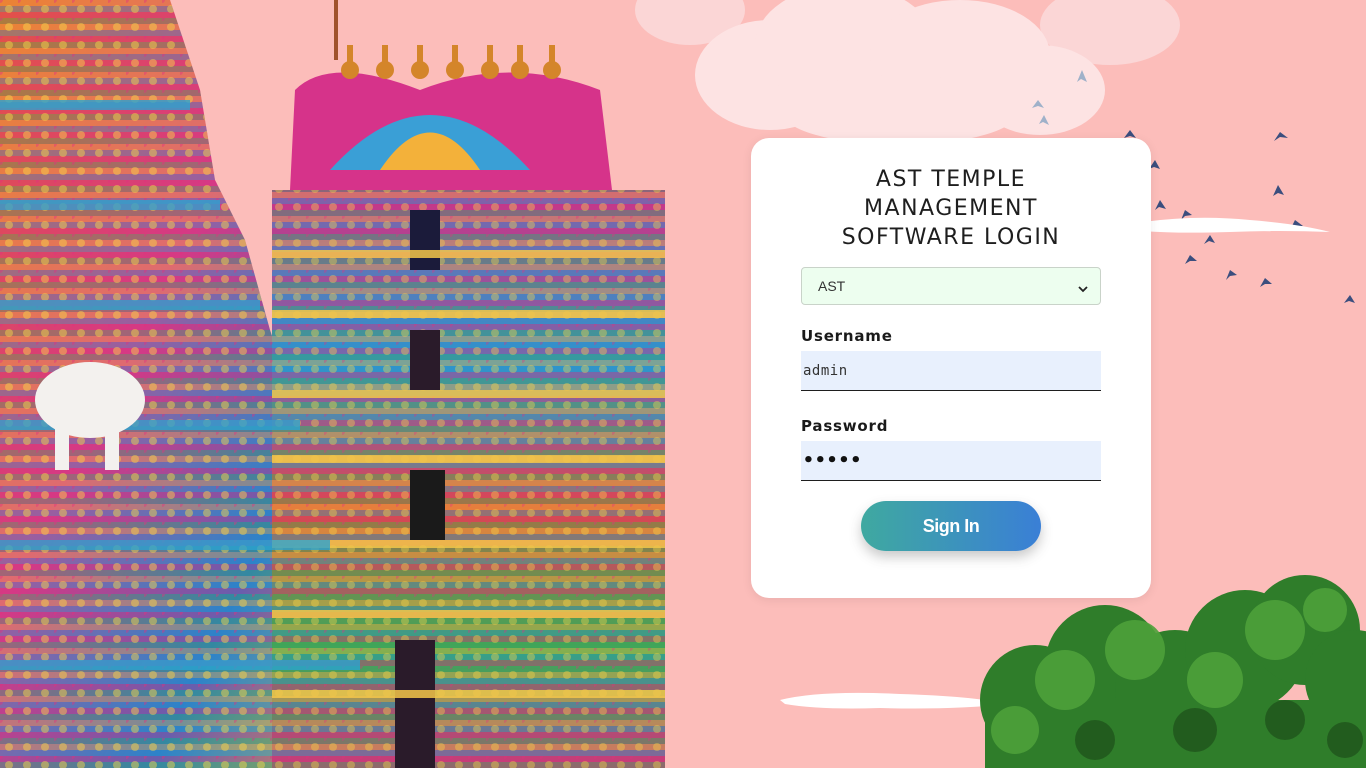 The height and width of the screenshot is (768, 1366). What do you see at coordinates (951, 371) in the screenshot?
I see `username-input: admin` at bounding box center [951, 371].